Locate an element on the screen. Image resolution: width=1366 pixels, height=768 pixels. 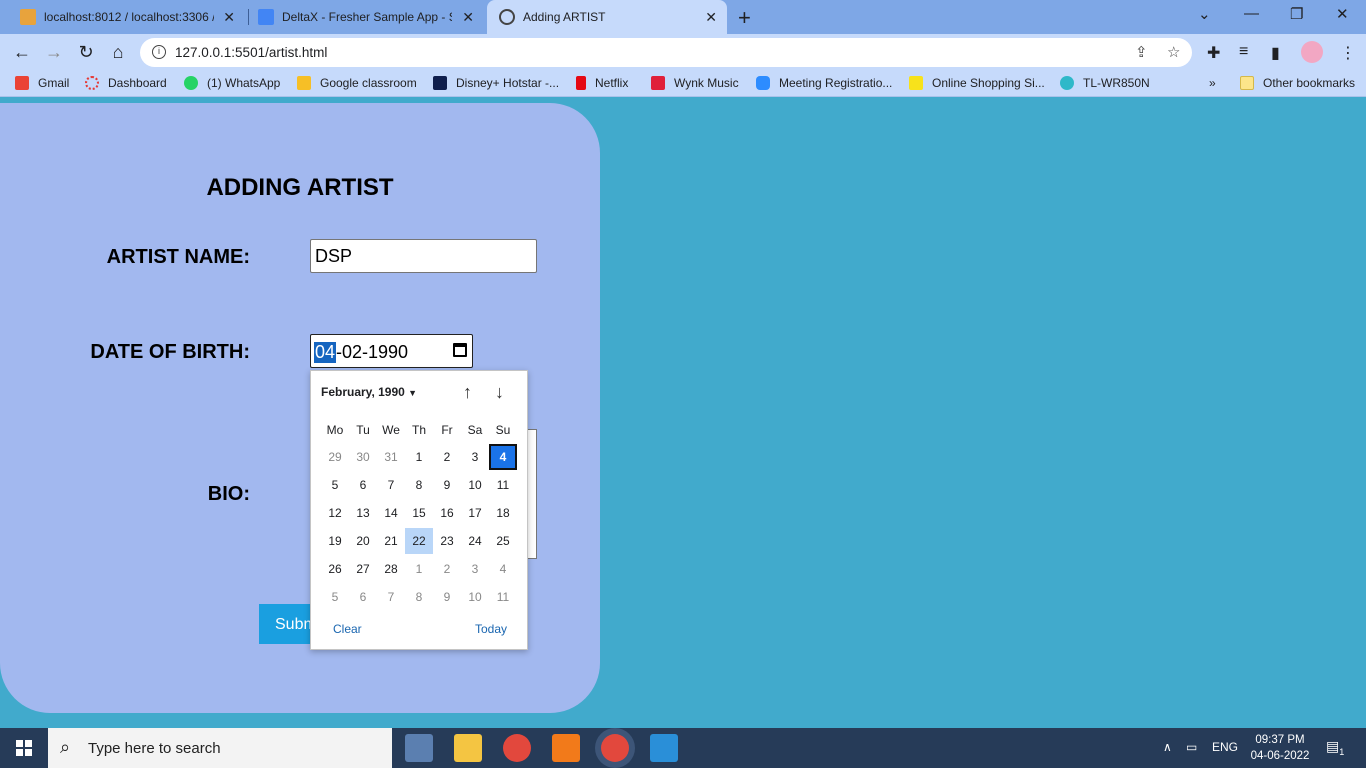
profile-avatar is located at coordinates (1312, 52).